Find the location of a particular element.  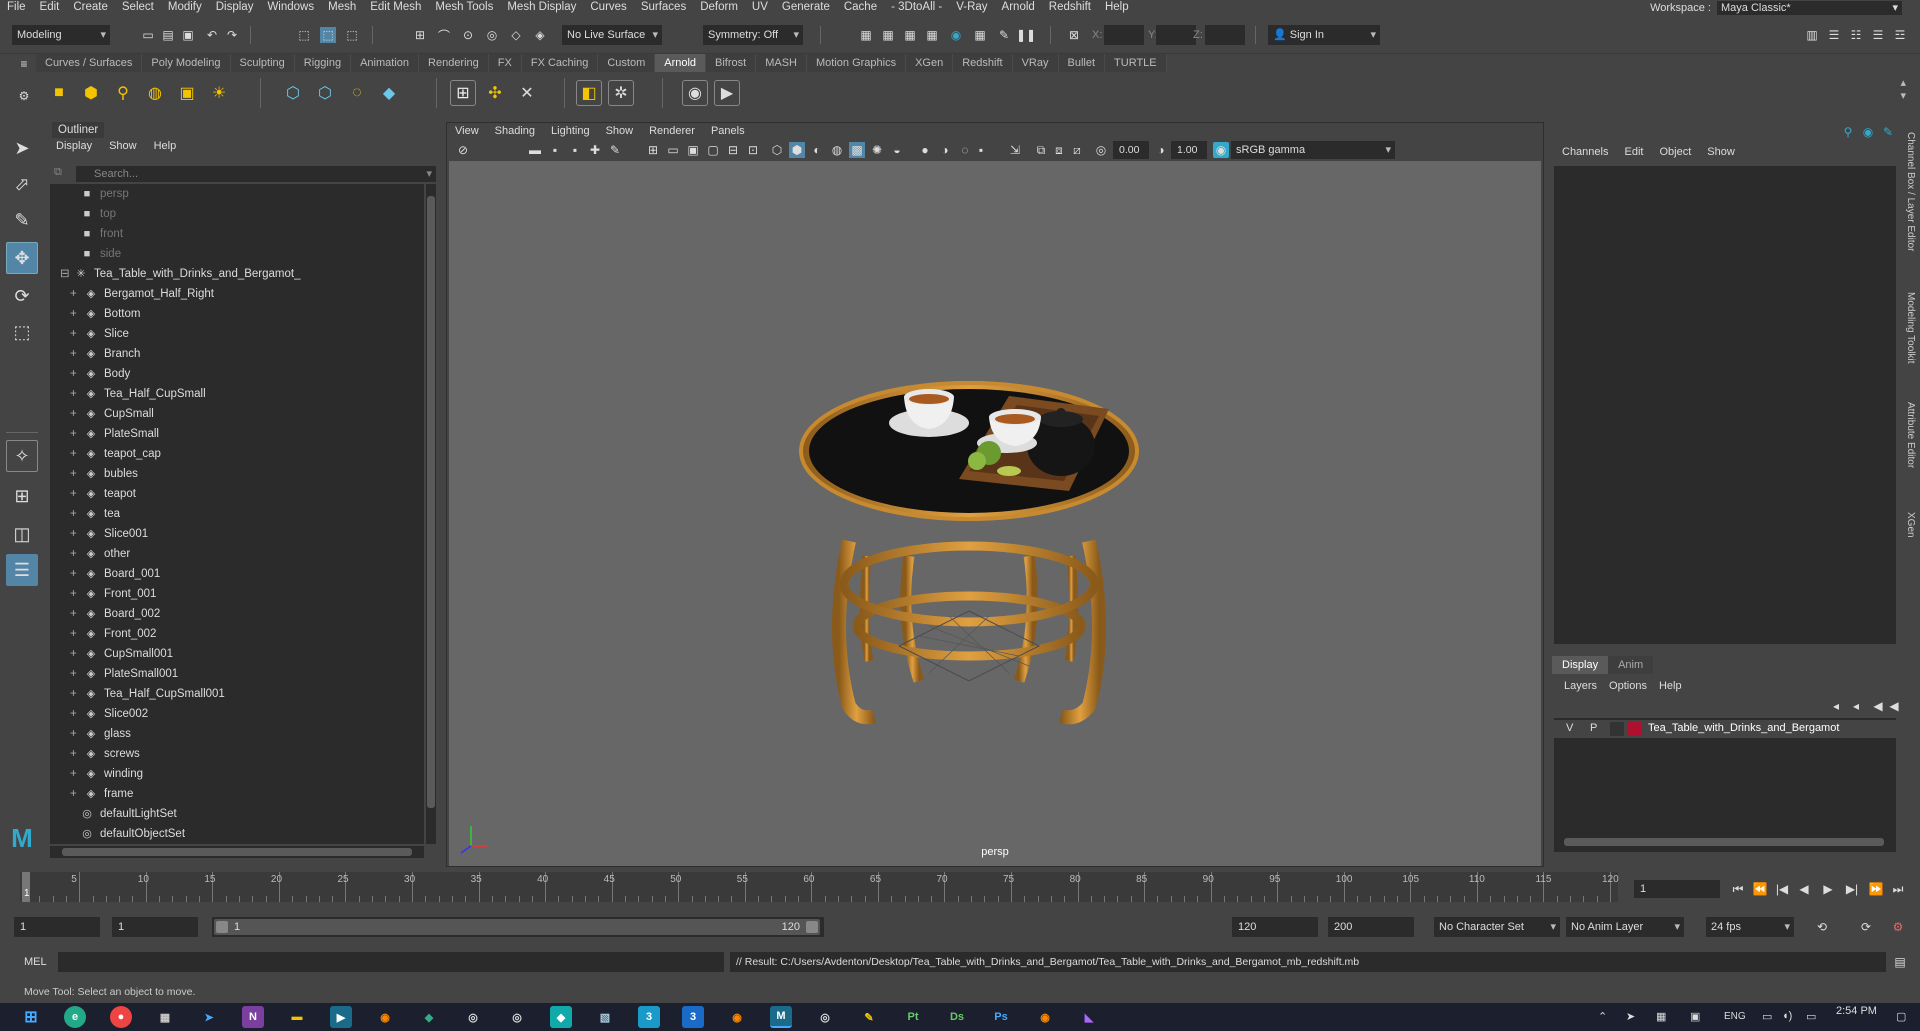

new-scene-icon: ▭ is located at coordinates (148, 35).